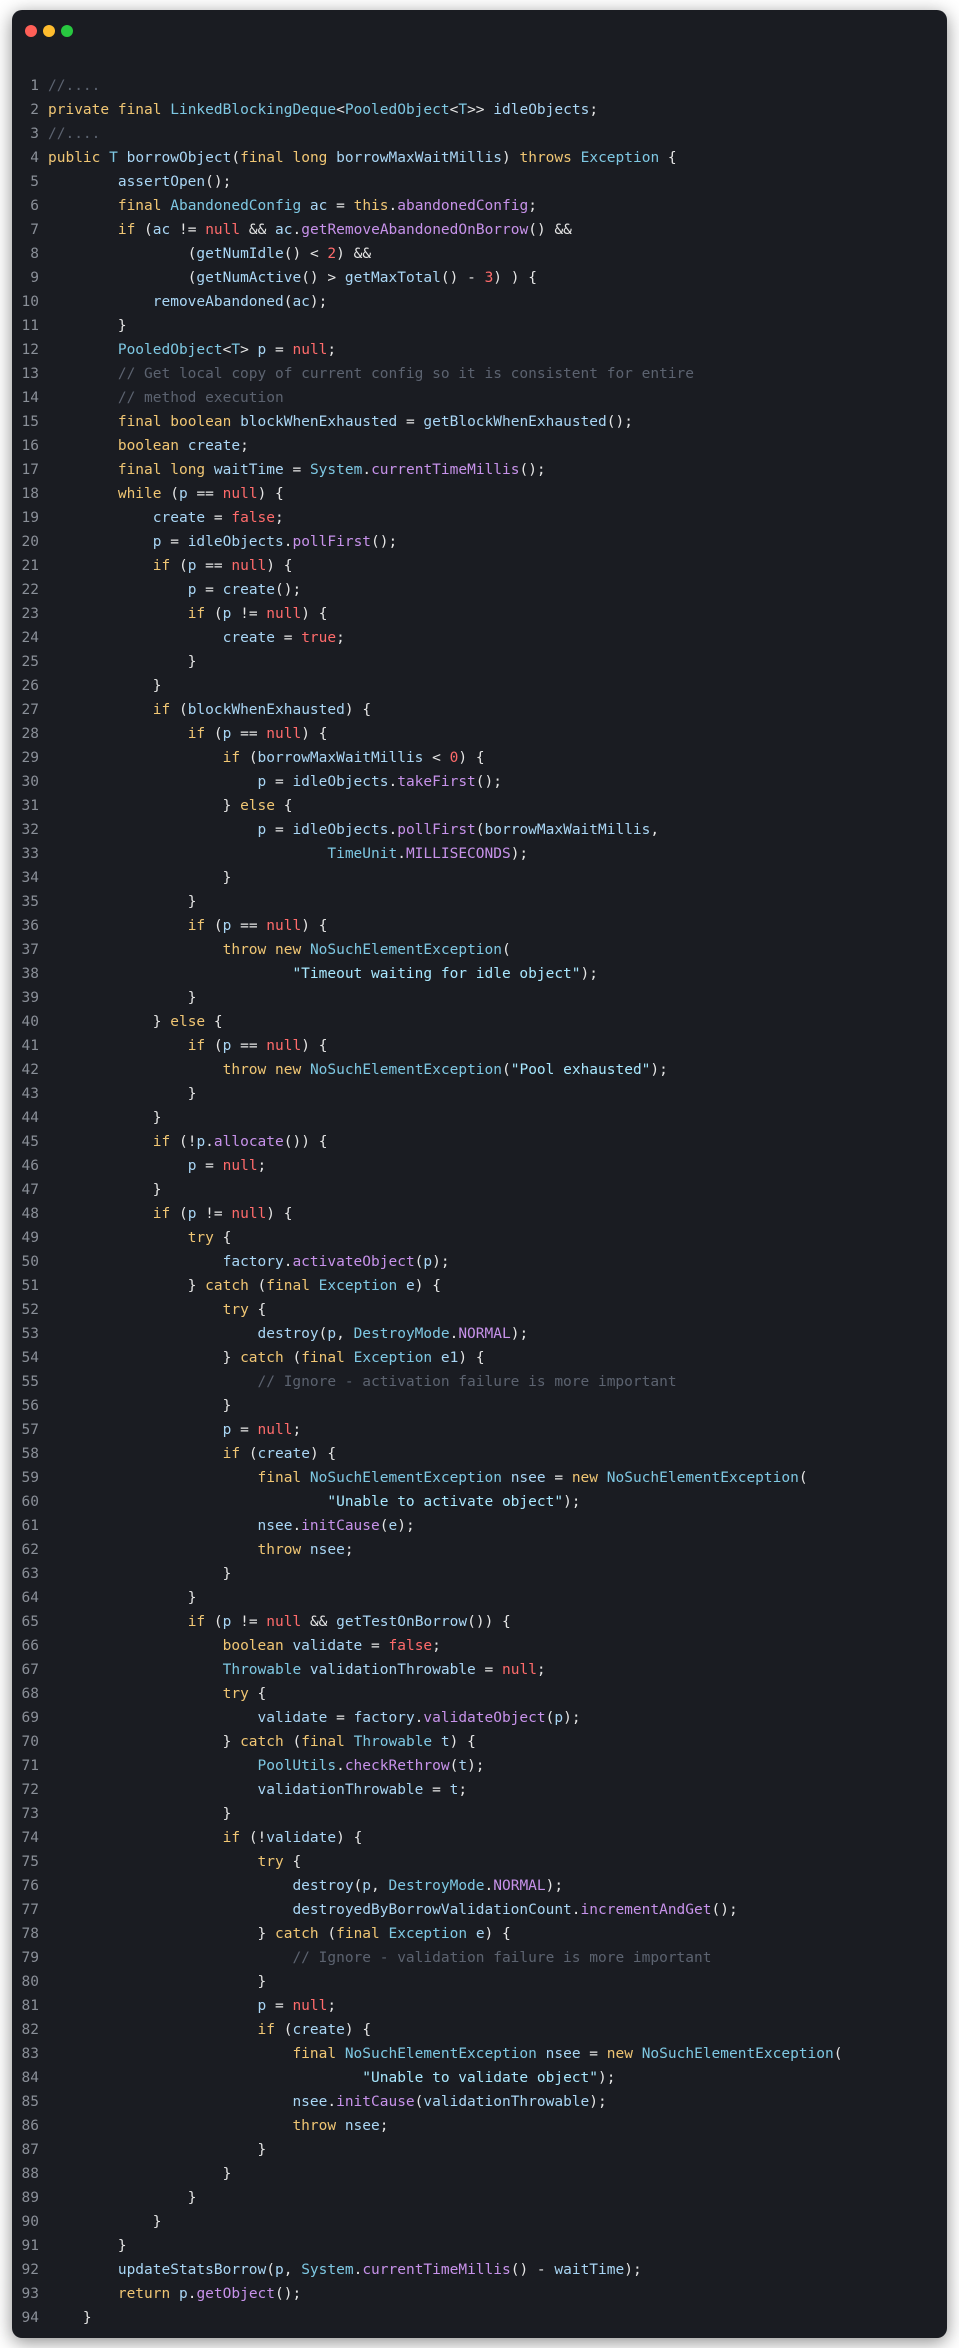  Describe the element at coordinates (362, 1790) in the screenshot. I see `code-text: validationThrowable = t;` at that location.